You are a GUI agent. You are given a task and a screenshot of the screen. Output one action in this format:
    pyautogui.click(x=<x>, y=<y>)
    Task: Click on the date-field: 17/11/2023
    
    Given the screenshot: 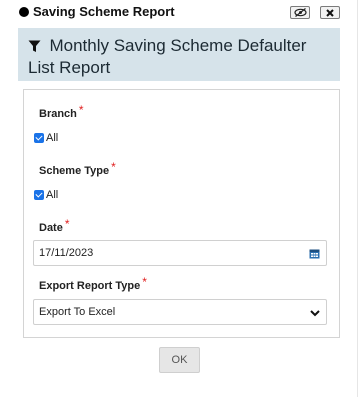 What is the action you would take?
    pyautogui.click(x=180, y=253)
    